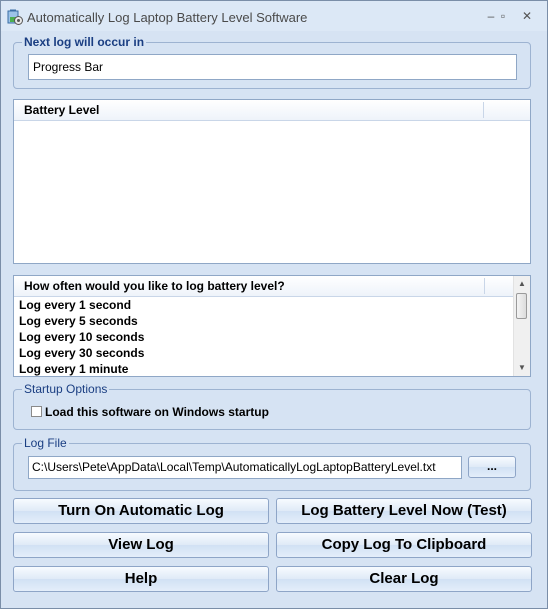  What do you see at coordinates (157, 412) in the screenshot?
I see `startup-checkbox-label: Load this software on Windows startup` at bounding box center [157, 412].